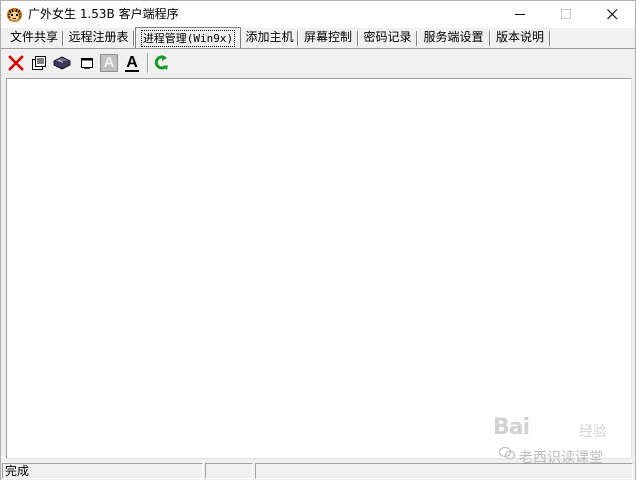  I want to click on tiger-head-icon, so click(14, 14).